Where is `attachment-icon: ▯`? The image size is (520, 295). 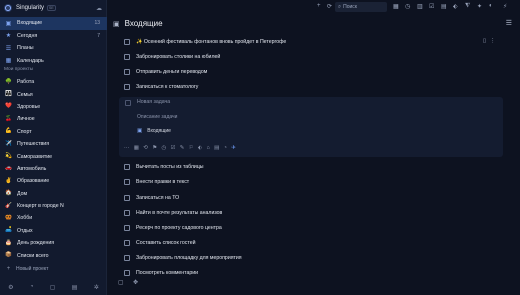
attachment-icon: ▯ is located at coordinates (484, 41).